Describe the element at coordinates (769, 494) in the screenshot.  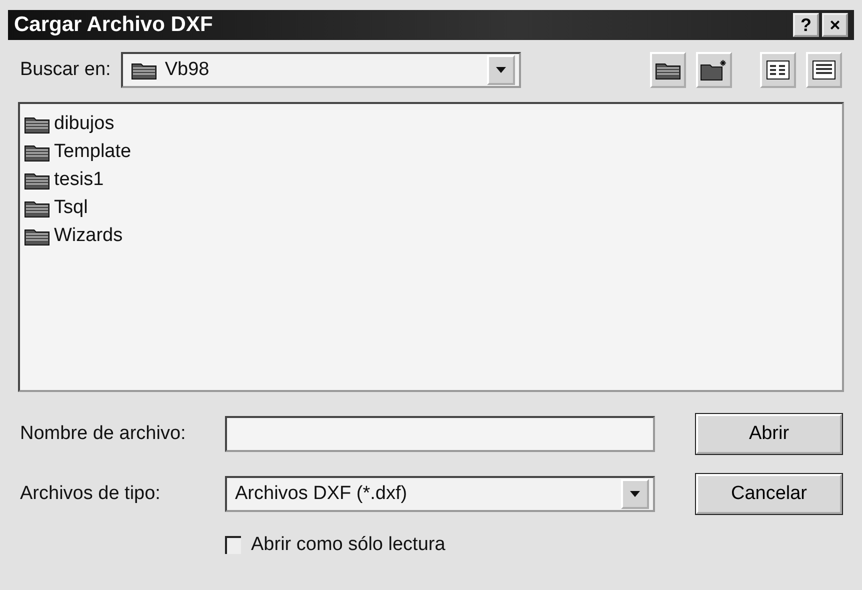
I see `cancel-button: Cancelar` at that location.